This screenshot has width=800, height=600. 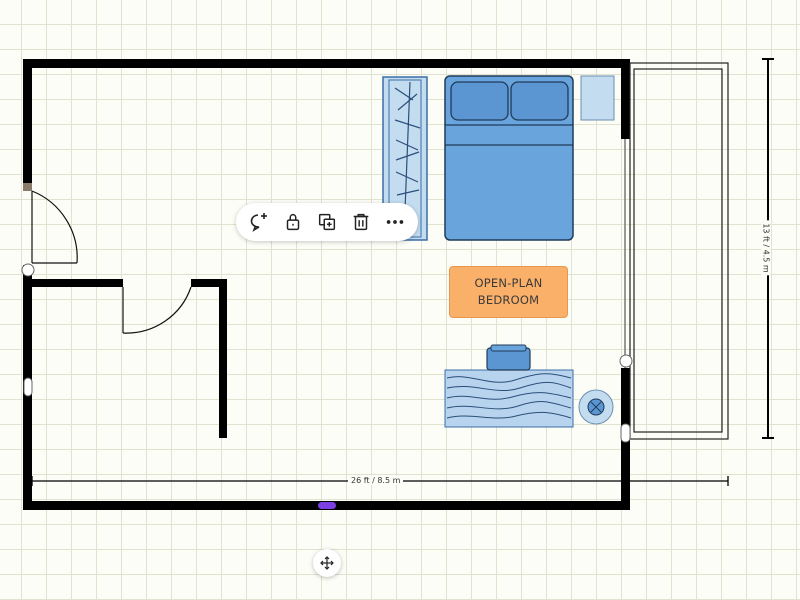 What do you see at coordinates (509, 398) in the screenshot?
I see `desk` at bounding box center [509, 398].